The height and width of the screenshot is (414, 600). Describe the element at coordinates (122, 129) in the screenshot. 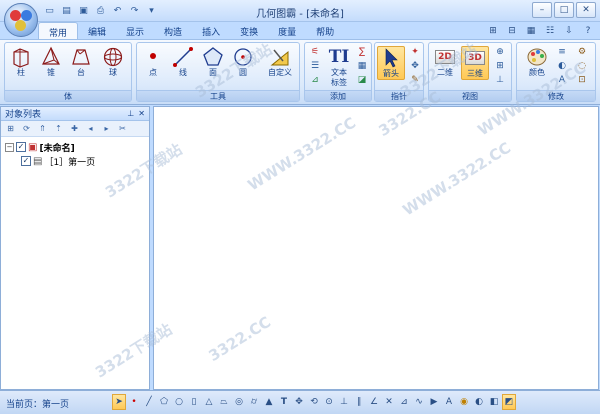

I see `cut-icon: ✂` at that location.